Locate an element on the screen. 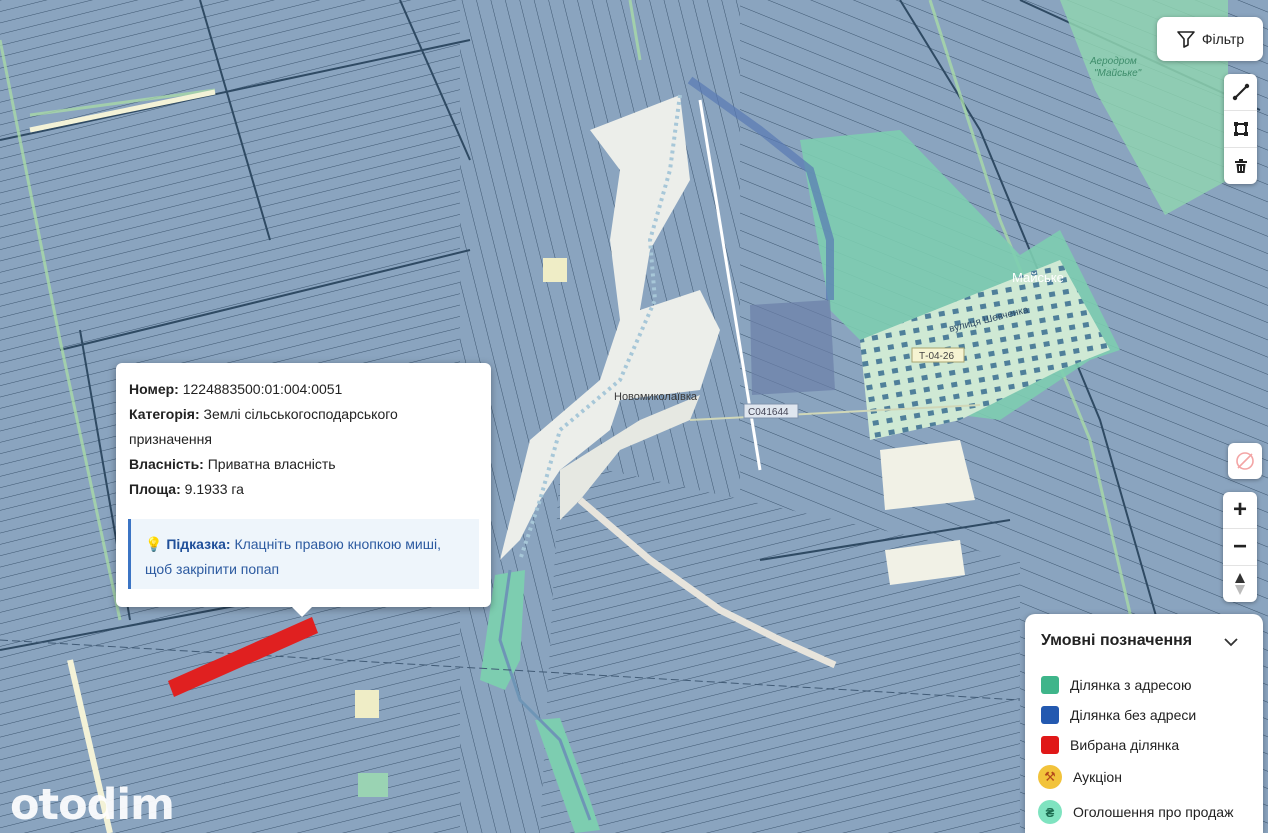 This screenshot has width=1268, height=833. popup-category-row: Категорія: Землі сільськогосподарського is located at coordinates (263, 414).